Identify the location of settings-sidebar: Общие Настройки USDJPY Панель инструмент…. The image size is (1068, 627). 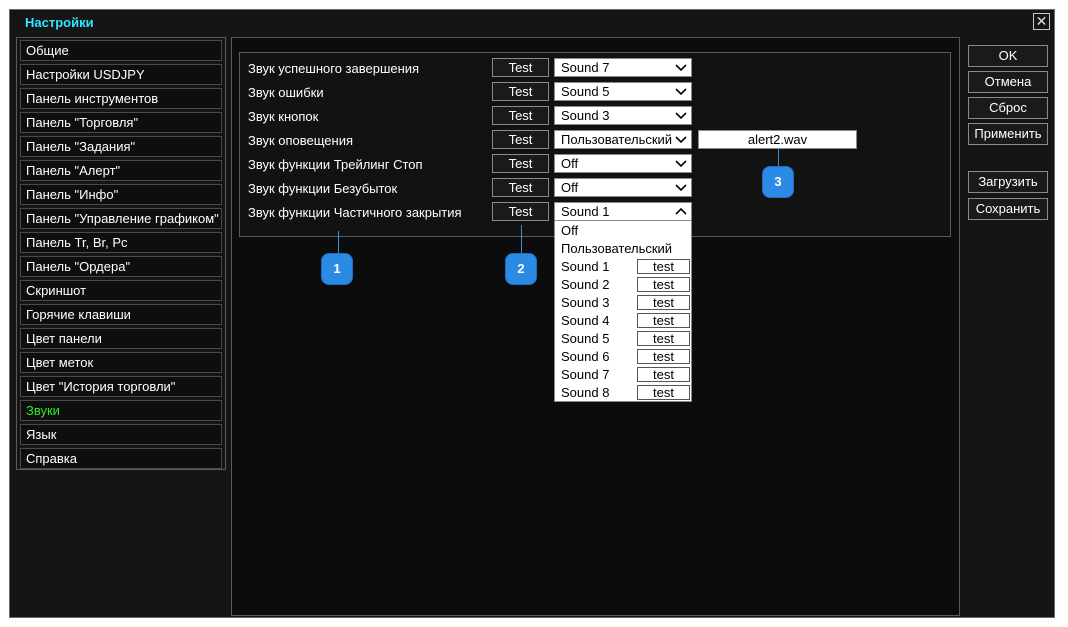
(121, 253).